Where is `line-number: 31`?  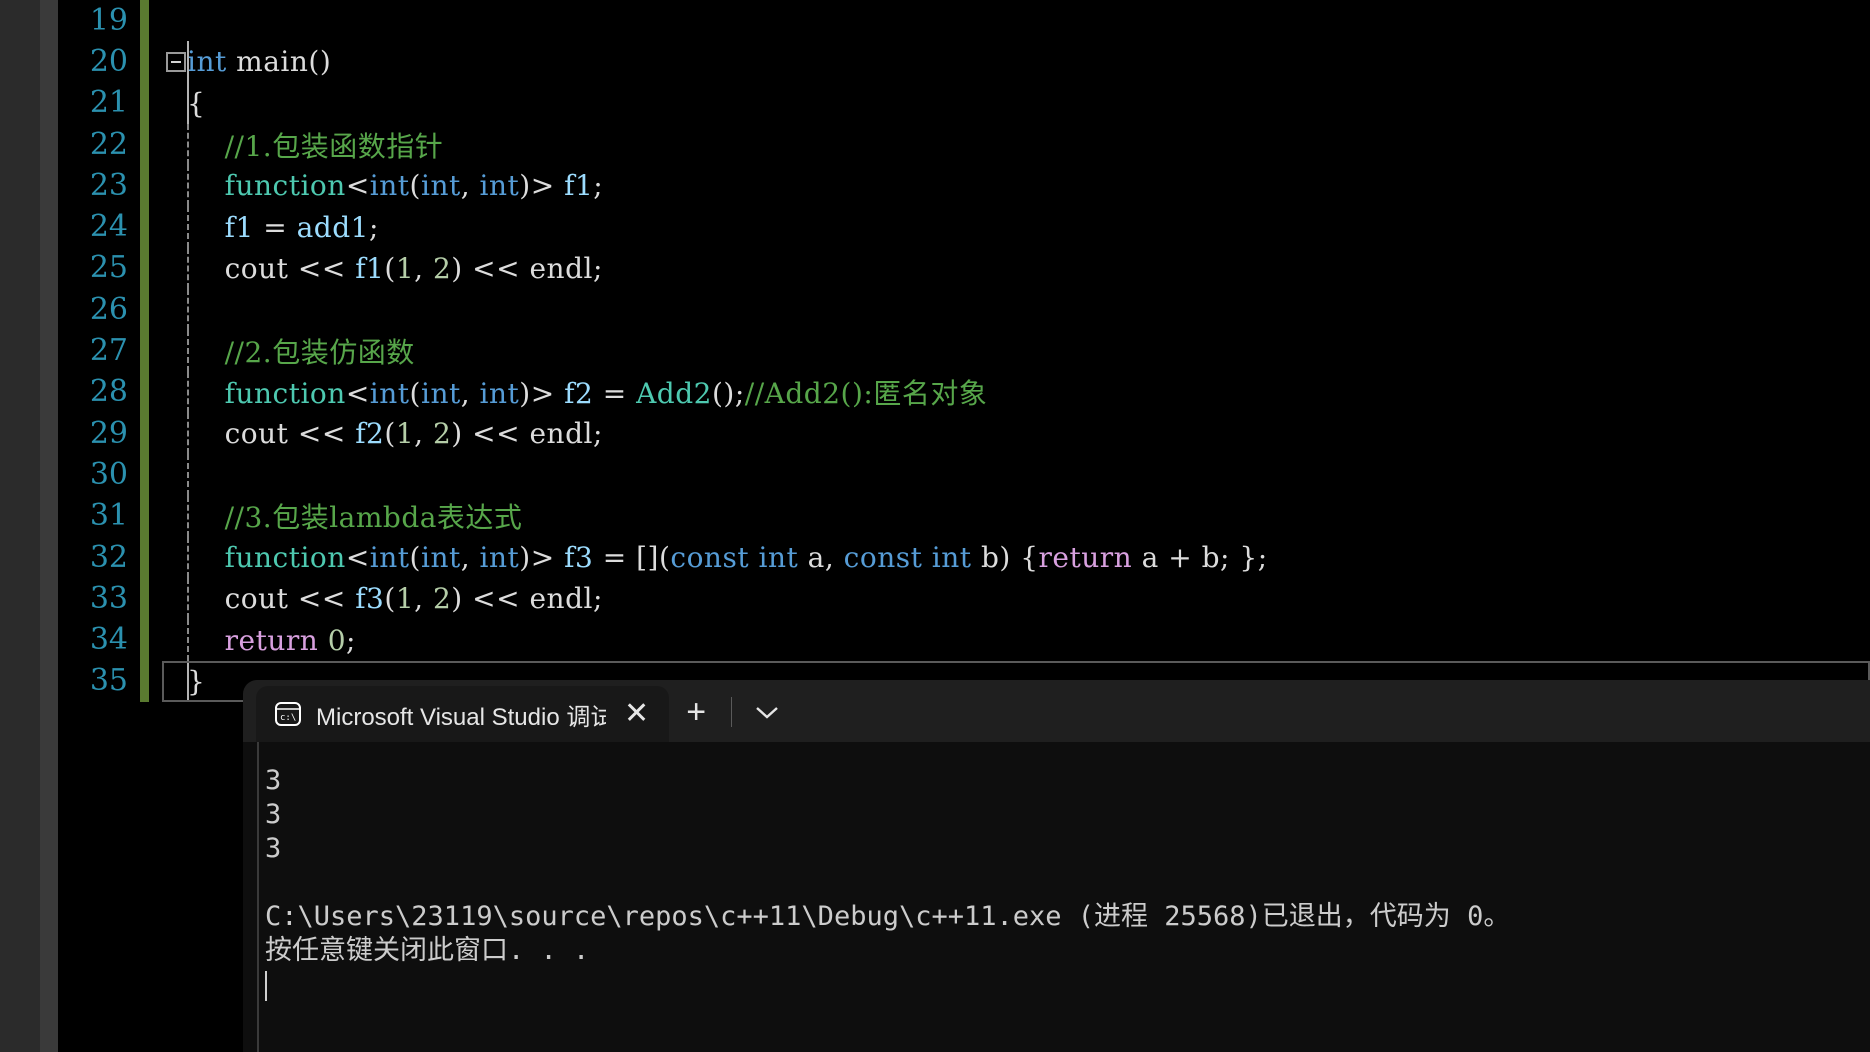 line-number: 31 is located at coordinates (108, 516).